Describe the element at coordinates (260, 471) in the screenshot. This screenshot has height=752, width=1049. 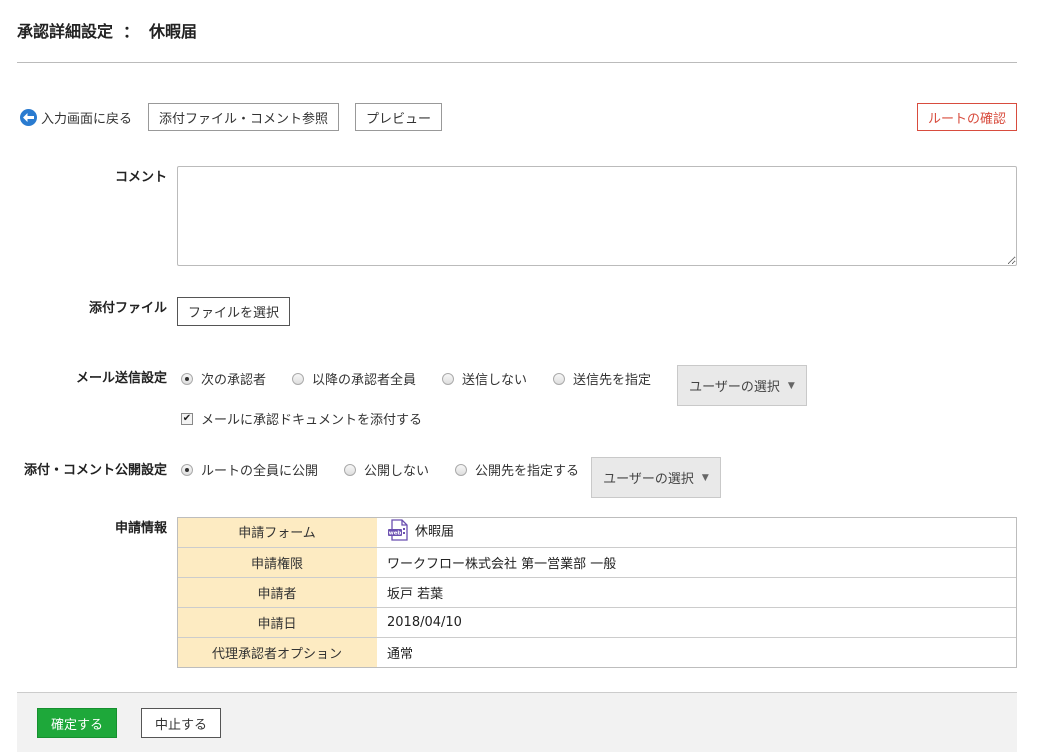
I see `radio-label: ルートの全員に公開` at that location.